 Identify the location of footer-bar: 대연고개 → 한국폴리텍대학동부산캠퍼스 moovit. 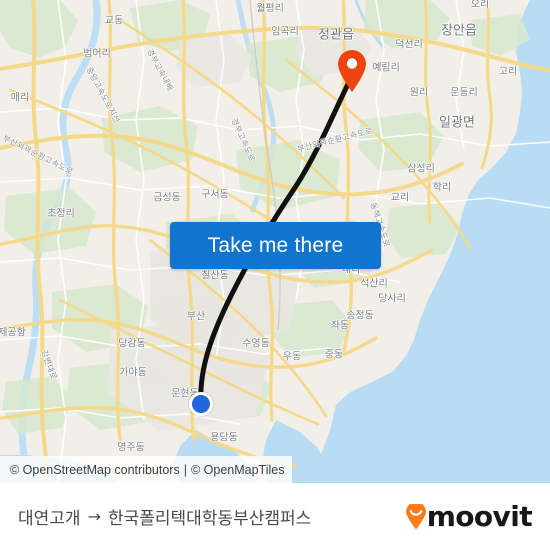
(275, 516).